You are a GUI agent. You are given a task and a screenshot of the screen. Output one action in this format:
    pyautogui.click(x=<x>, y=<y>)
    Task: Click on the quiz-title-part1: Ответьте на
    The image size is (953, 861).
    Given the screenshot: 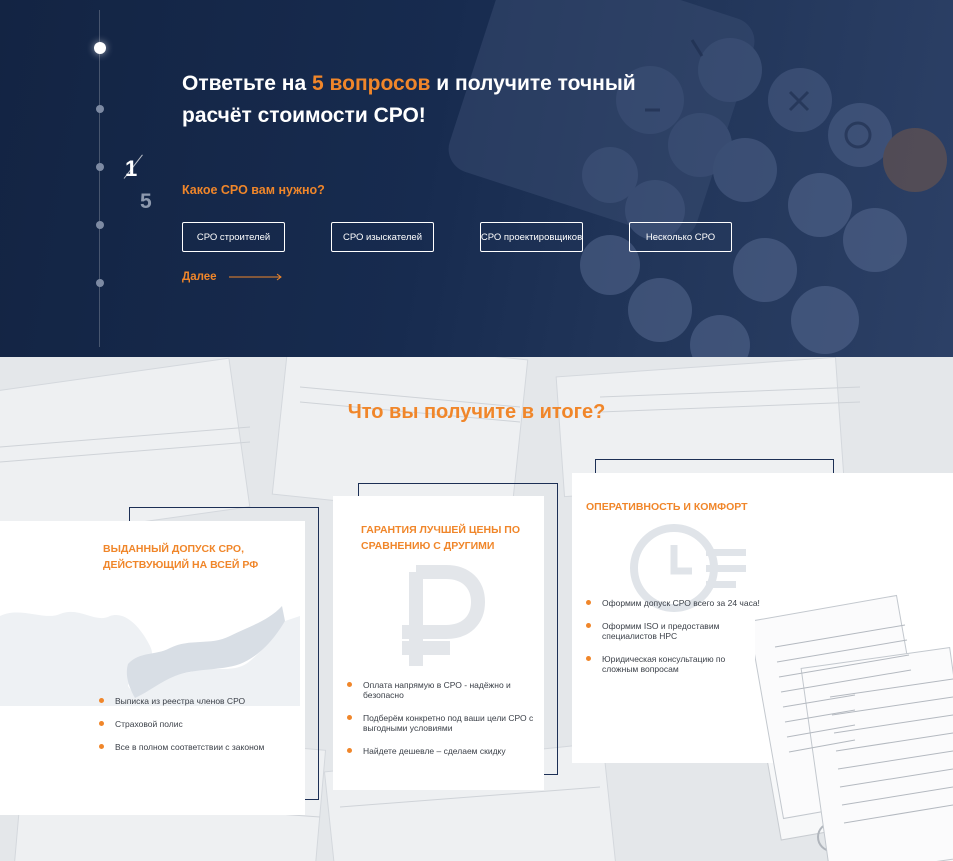 What is the action you would take?
    pyautogui.click(x=247, y=83)
    